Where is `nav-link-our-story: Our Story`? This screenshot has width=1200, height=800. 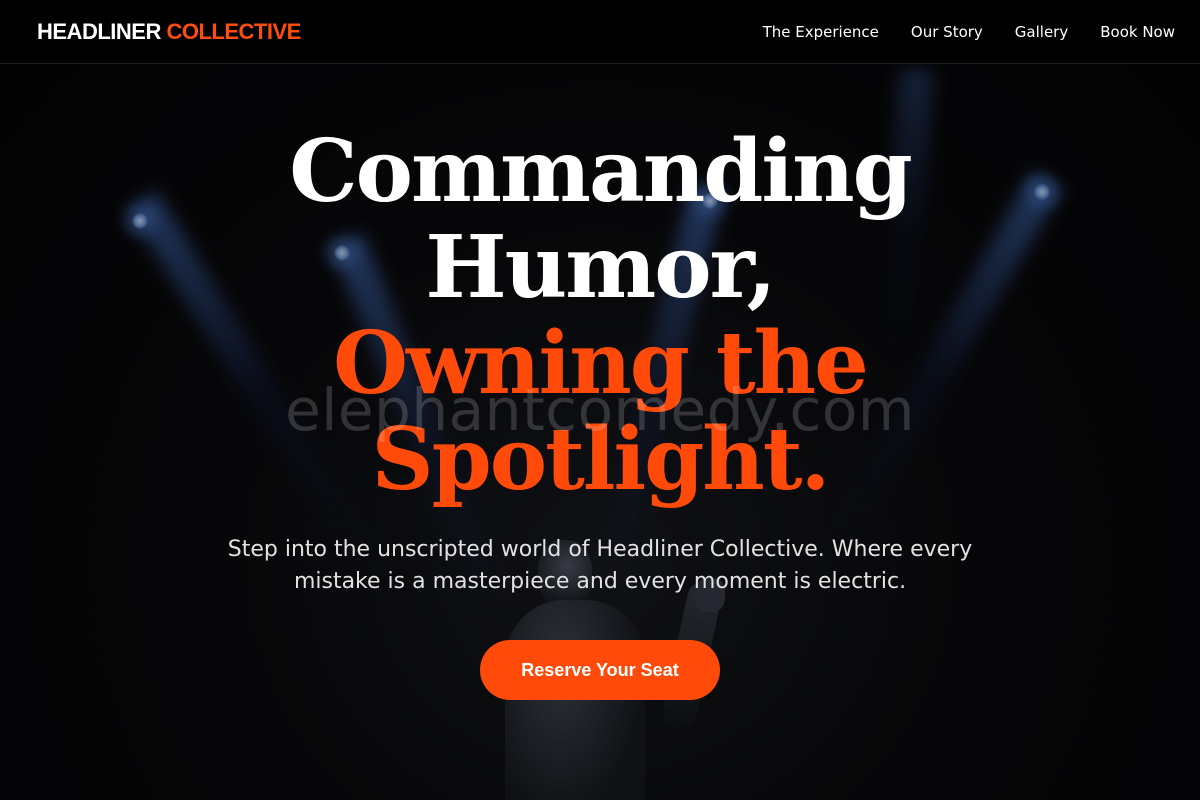
nav-link-our-story: Our Story is located at coordinates (947, 32).